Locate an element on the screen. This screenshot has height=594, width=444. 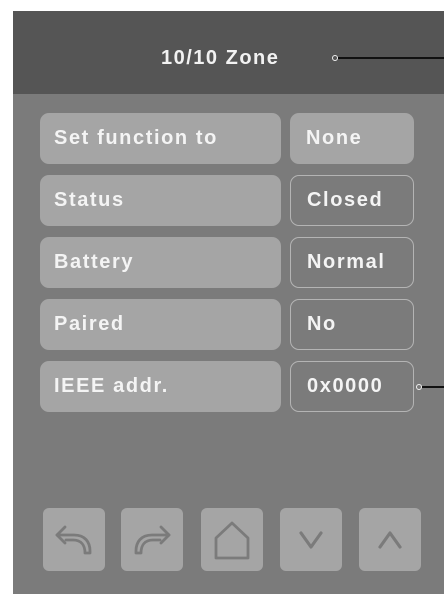
row-value-ieee-addr: 0x0000 is located at coordinates (352, 386).